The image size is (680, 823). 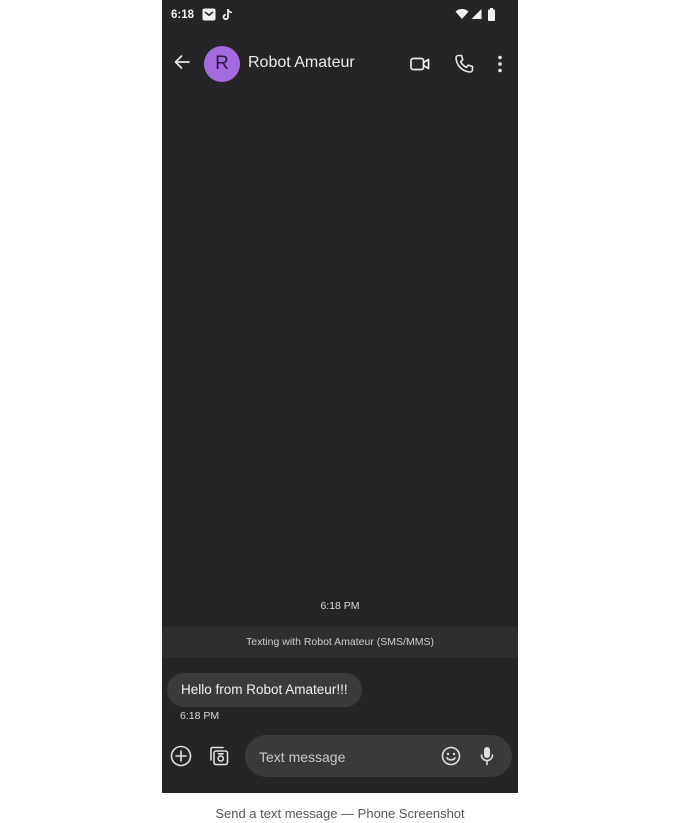 I want to click on incoming-message-bubble: Hello from Robot Amateur!!!, so click(x=264, y=690).